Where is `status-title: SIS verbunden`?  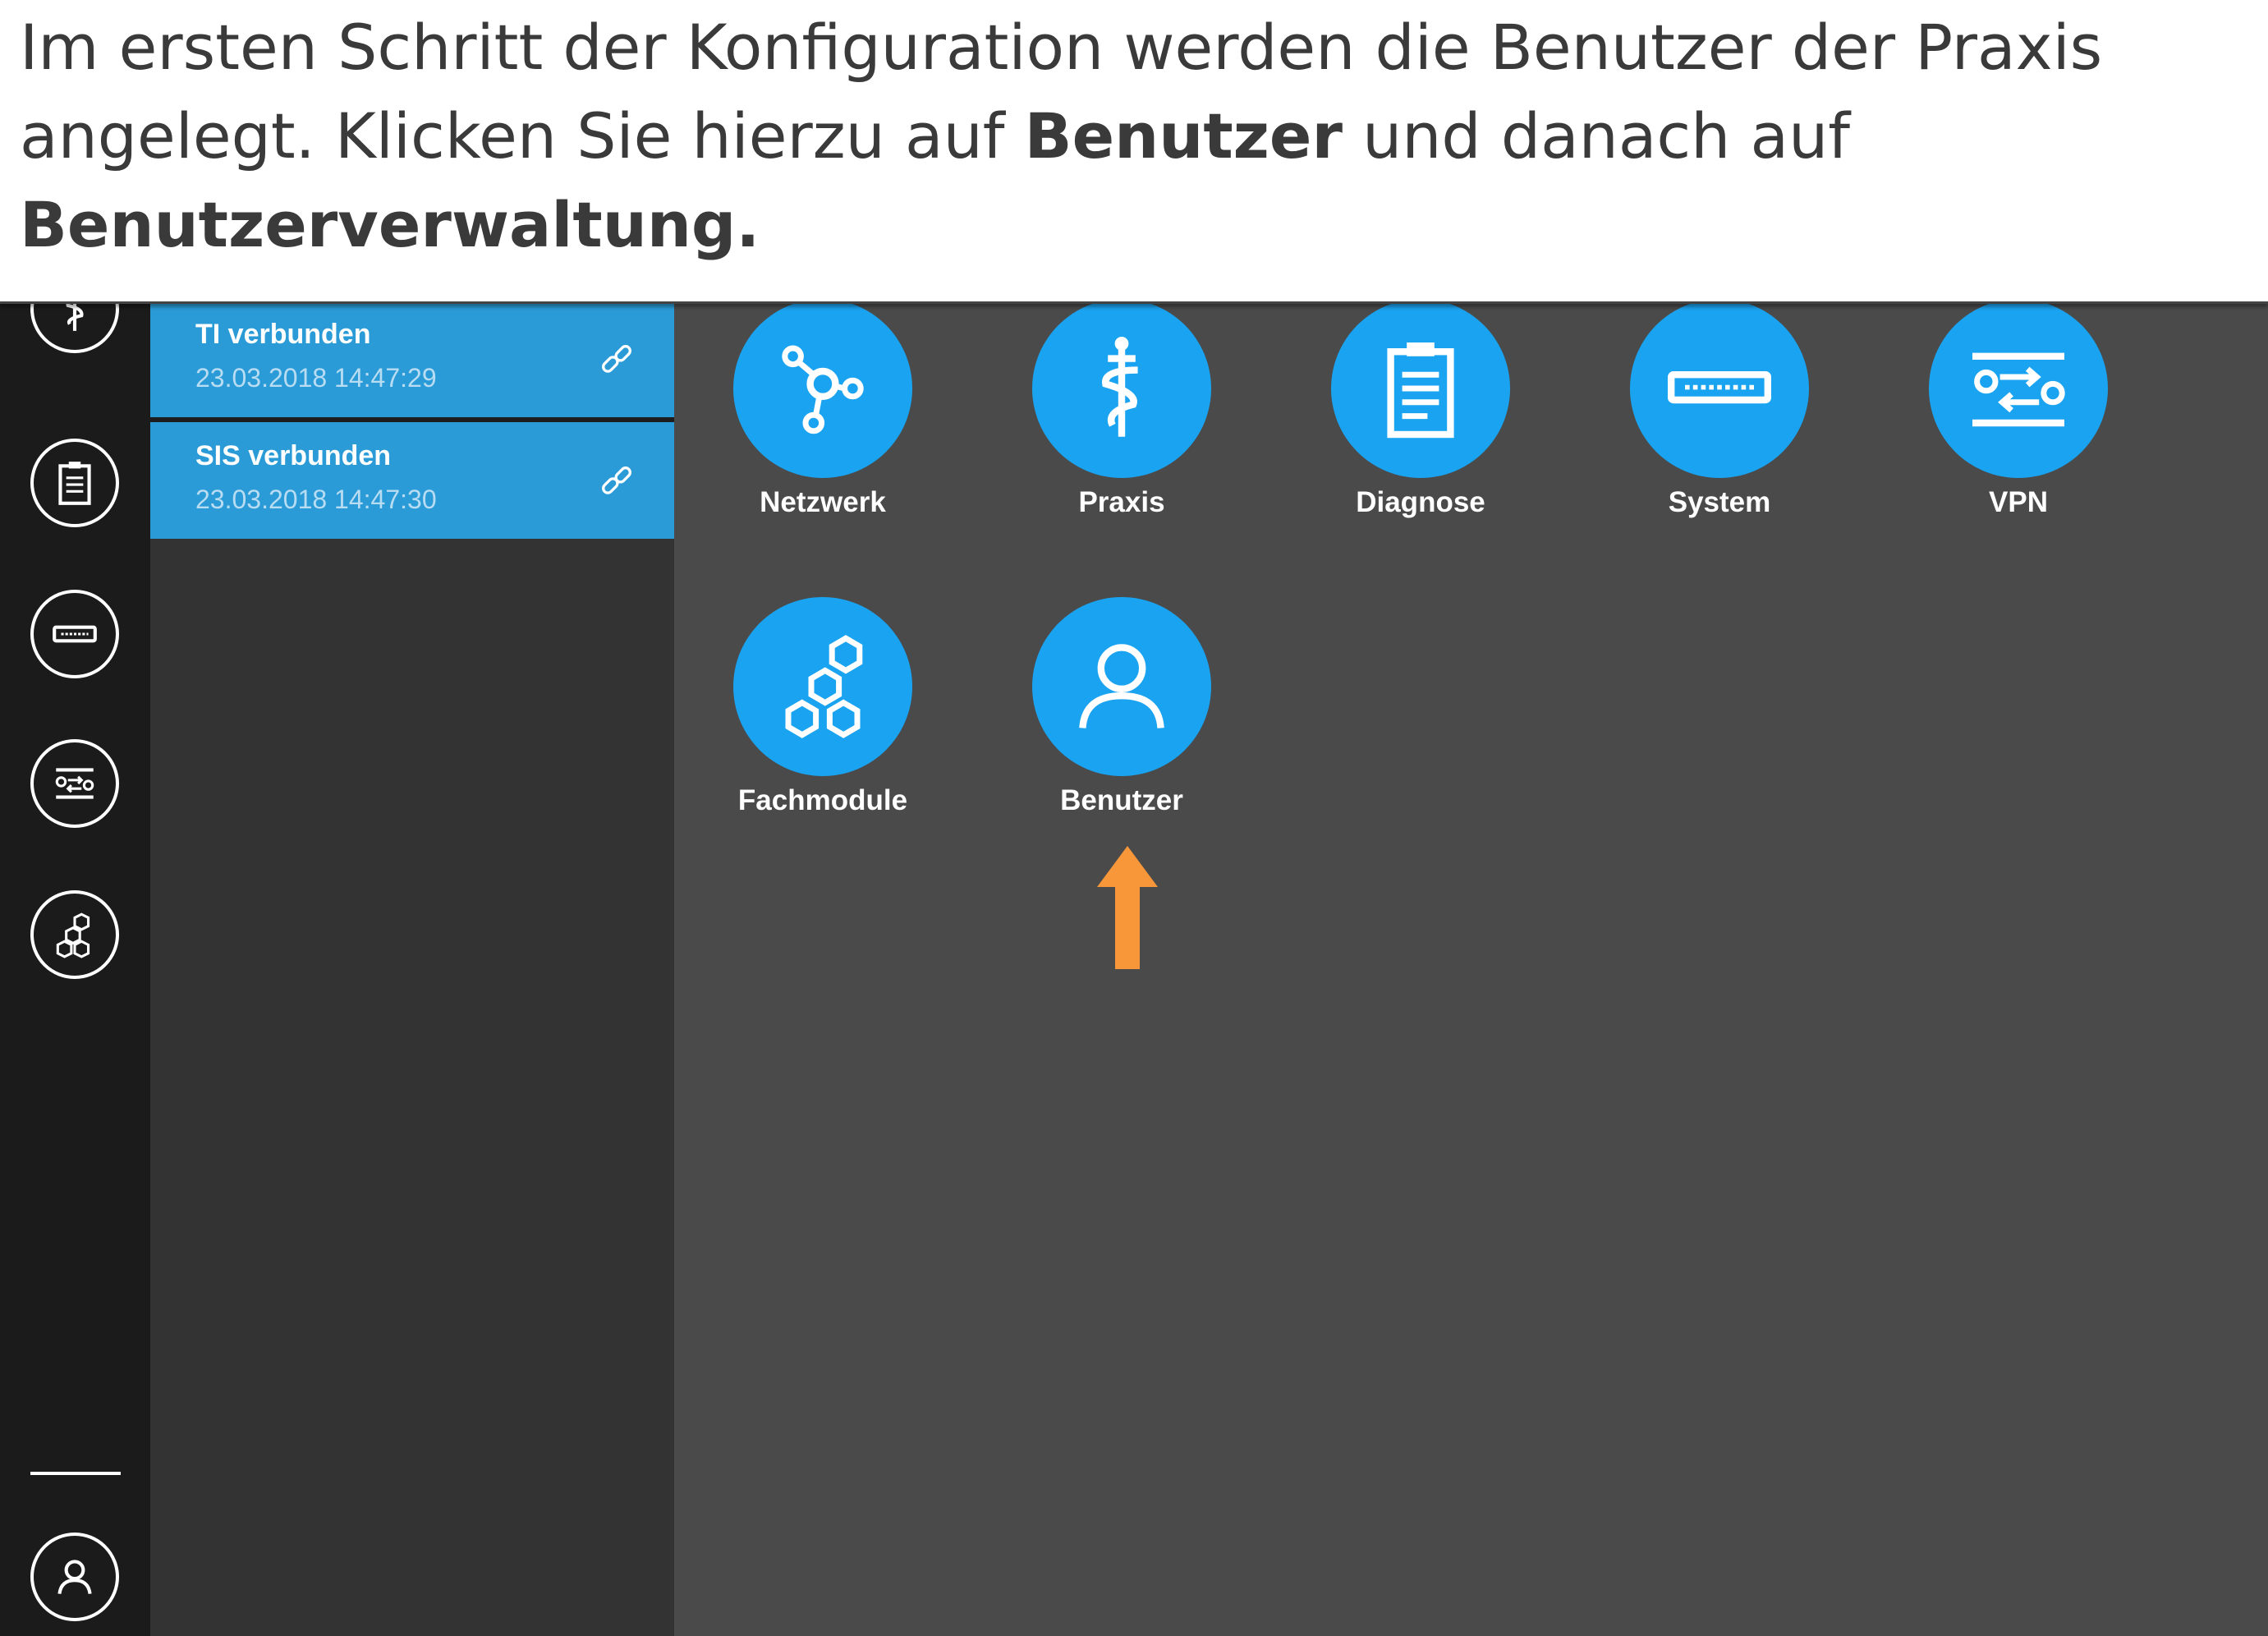
status-title: SIS verbunden is located at coordinates (293, 455).